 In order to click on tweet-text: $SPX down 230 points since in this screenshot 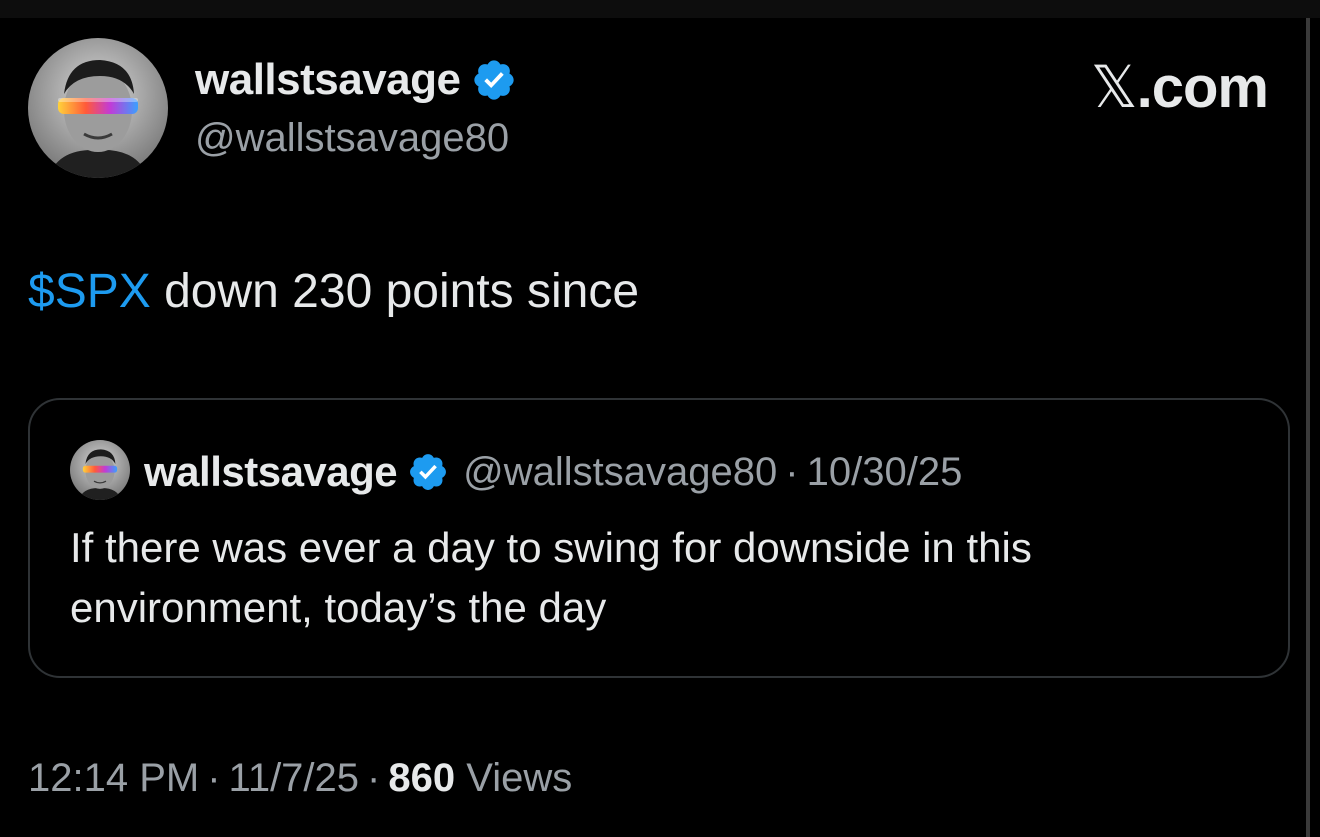, I will do `click(333, 292)`.